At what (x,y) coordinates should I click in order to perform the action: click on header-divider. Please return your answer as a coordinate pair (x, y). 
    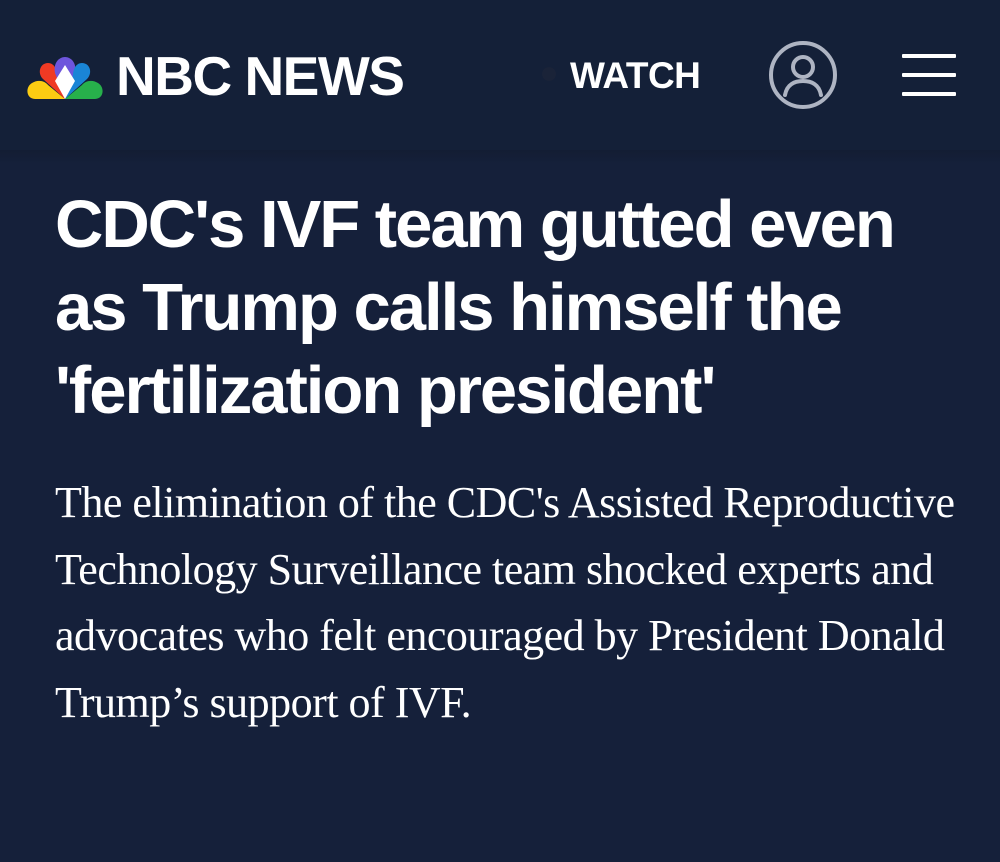
    Looking at the image, I should click on (500, 157).